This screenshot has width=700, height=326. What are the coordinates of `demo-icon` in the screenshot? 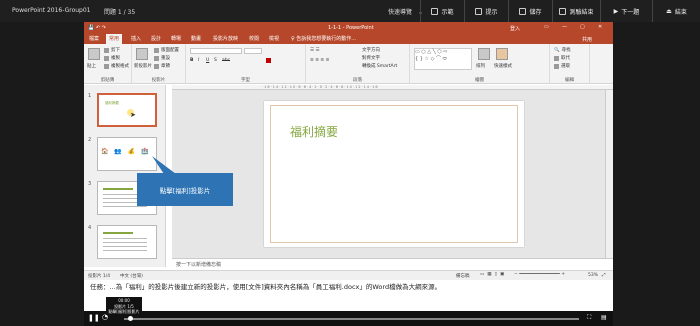 It's located at (435, 11).